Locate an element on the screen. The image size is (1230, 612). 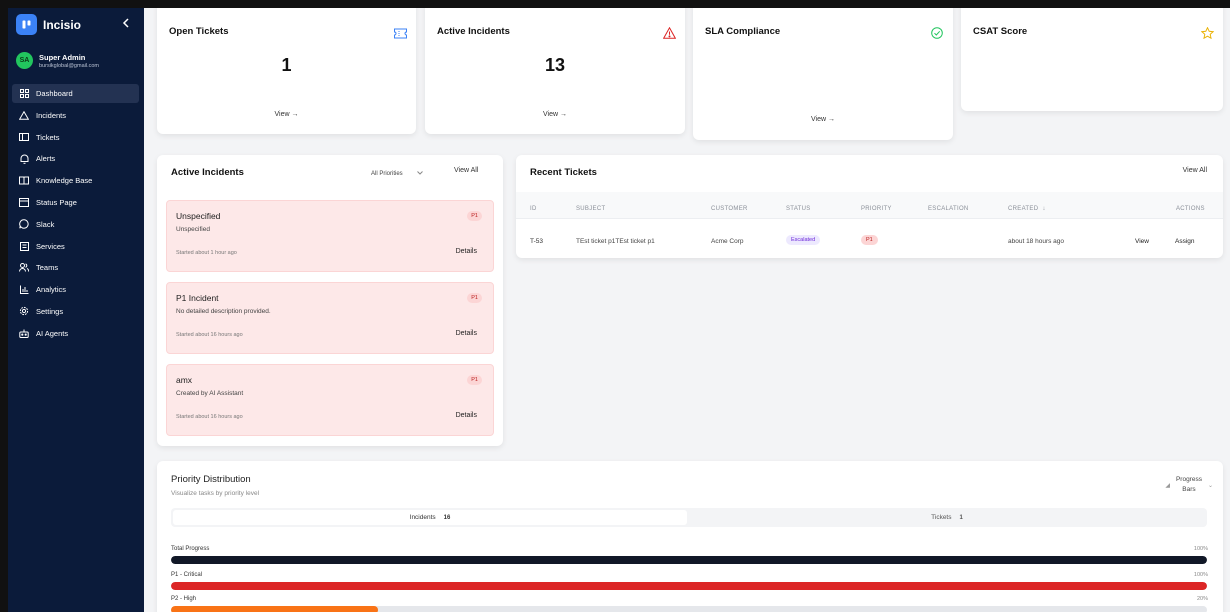
column-header-escalation: ESCALATION is located at coordinates (948, 209).